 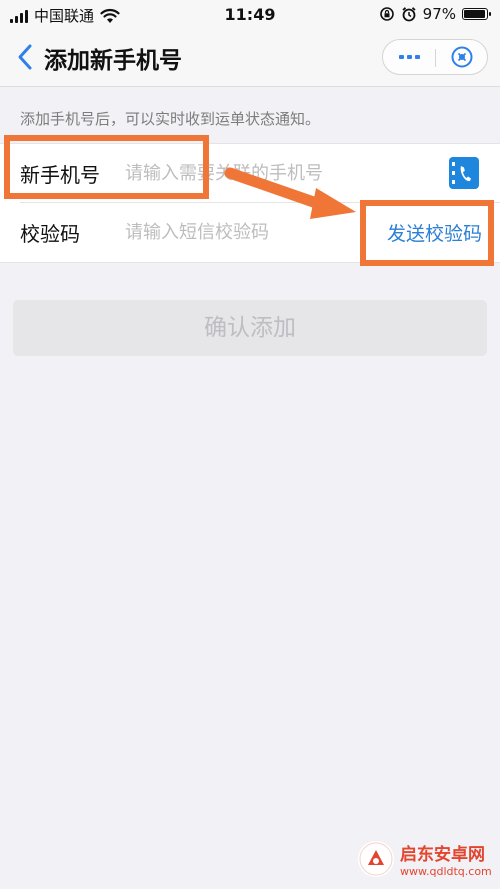 I want to click on page-title: 添加新手机号, so click(x=113, y=61).